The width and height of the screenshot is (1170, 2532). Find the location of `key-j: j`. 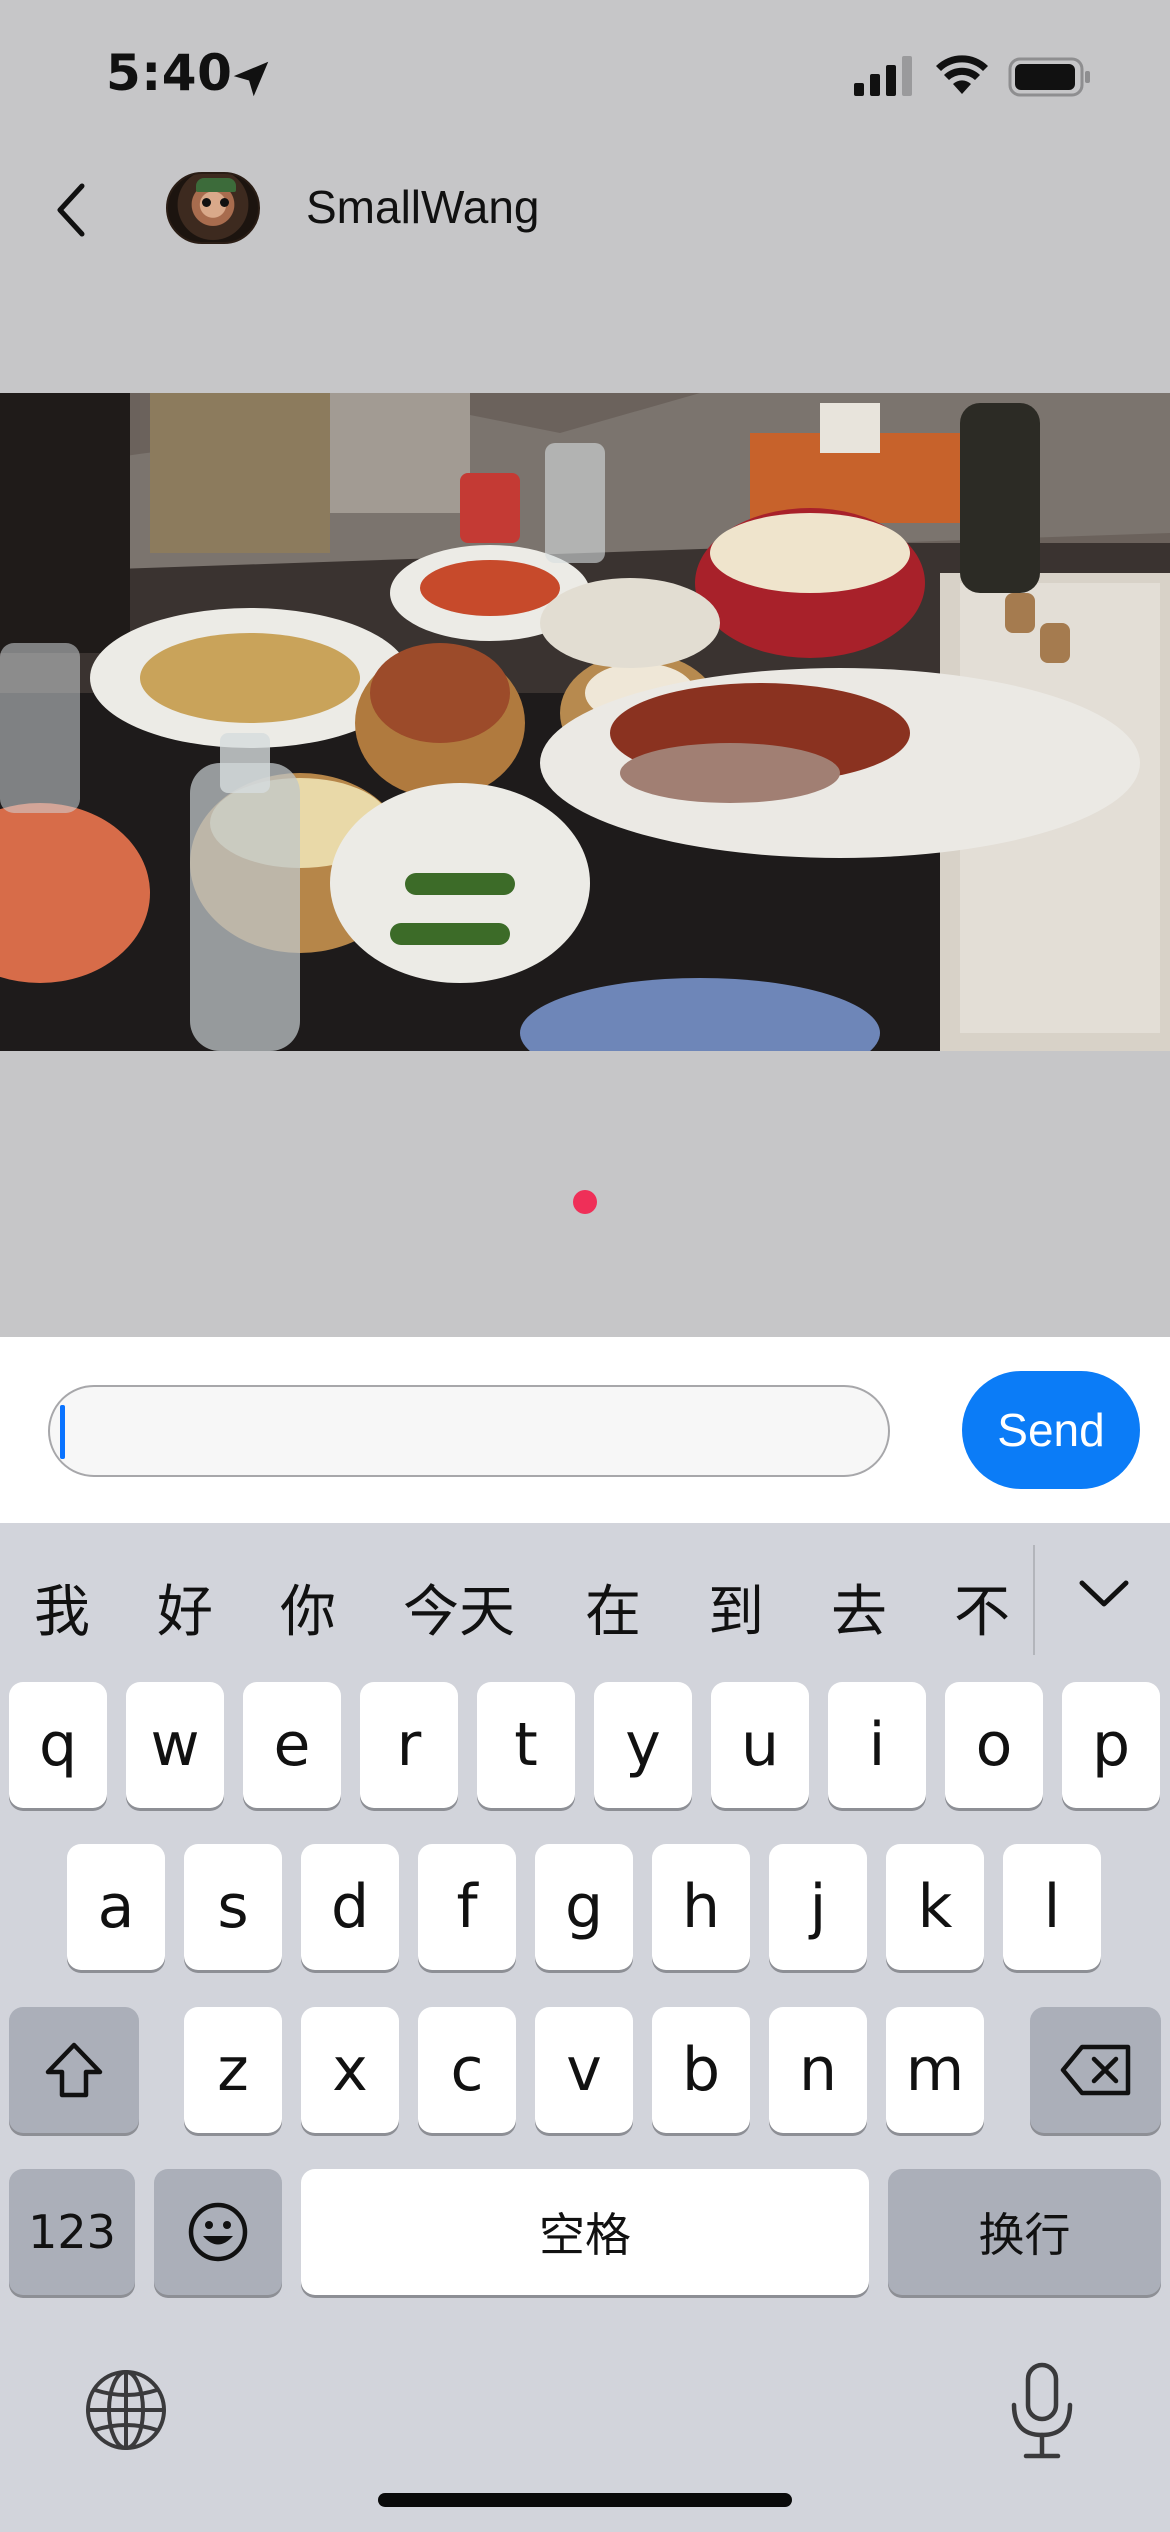

key-j: j is located at coordinates (818, 1907).